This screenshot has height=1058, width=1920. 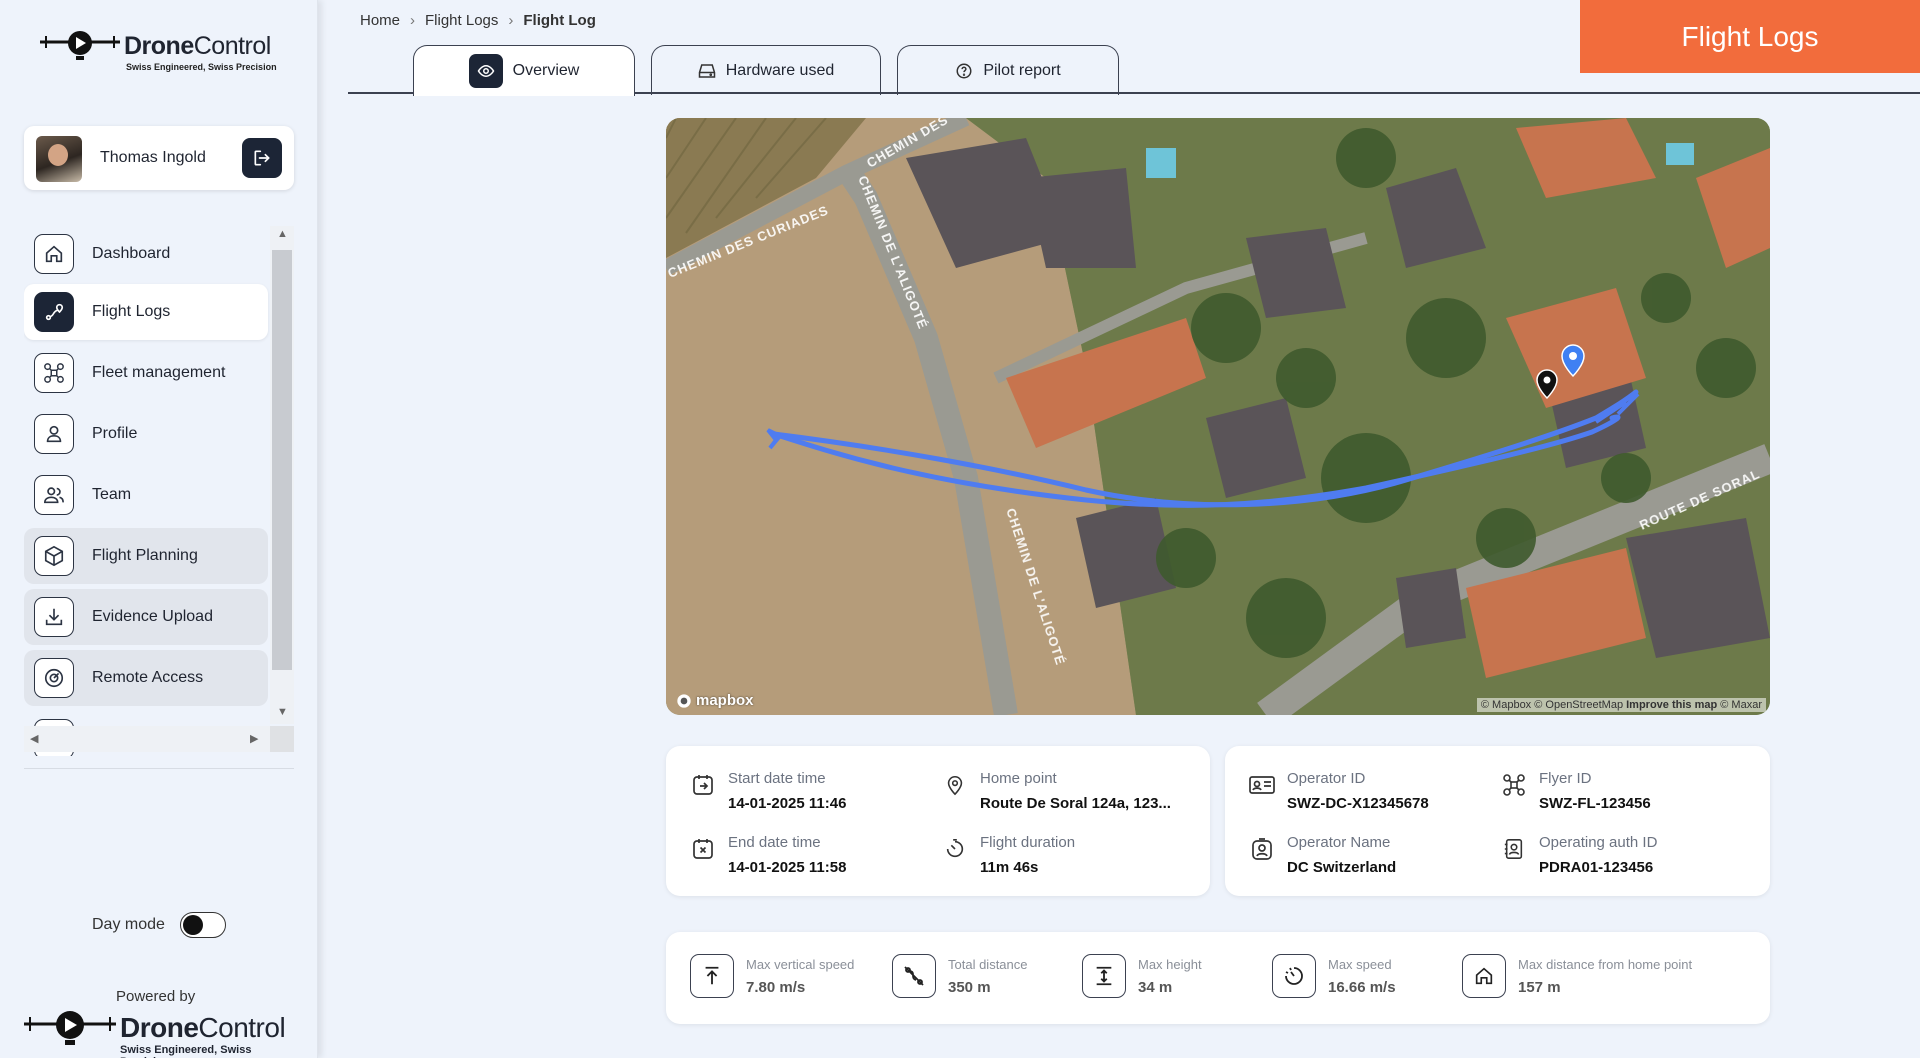 I want to click on sidebar-scrollbar: ▲ ▼, so click(x=282, y=475).